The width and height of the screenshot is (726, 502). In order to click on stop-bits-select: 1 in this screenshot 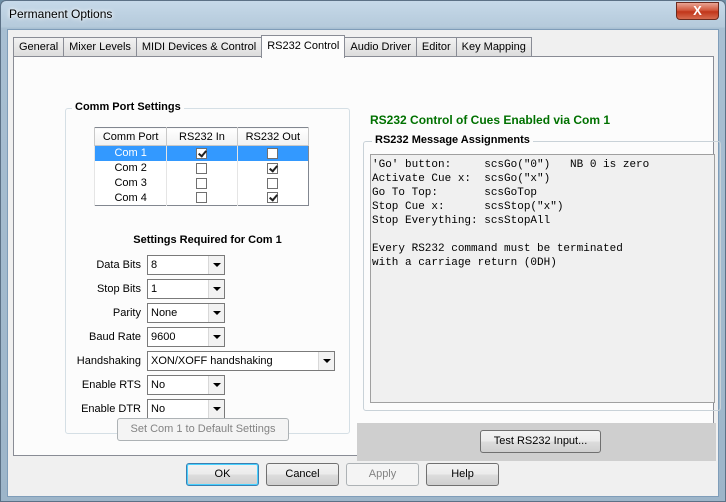, I will do `click(186, 289)`.